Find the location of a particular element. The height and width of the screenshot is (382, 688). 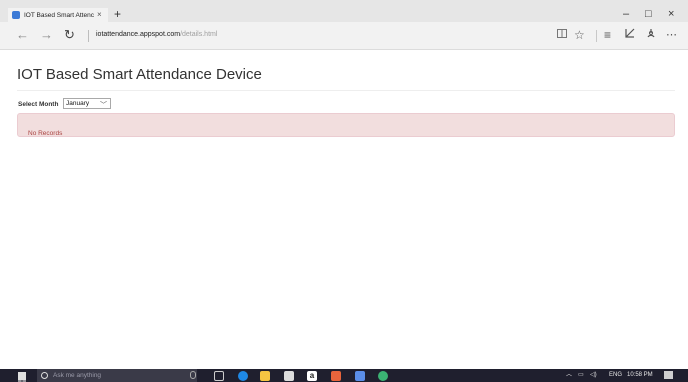

volume-icon: ◁) is located at coordinates (593, 375).